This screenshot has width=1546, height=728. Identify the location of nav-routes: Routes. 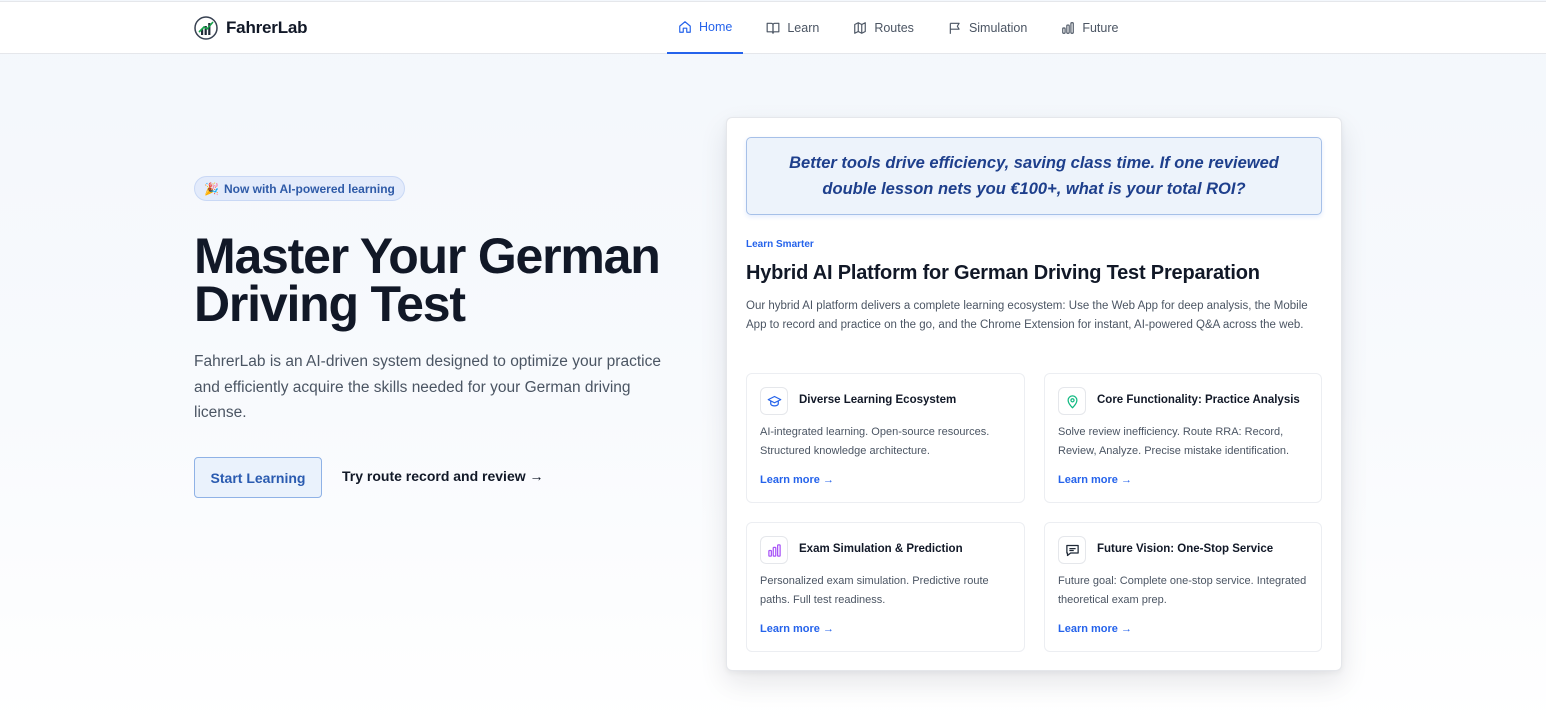
(883, 28).